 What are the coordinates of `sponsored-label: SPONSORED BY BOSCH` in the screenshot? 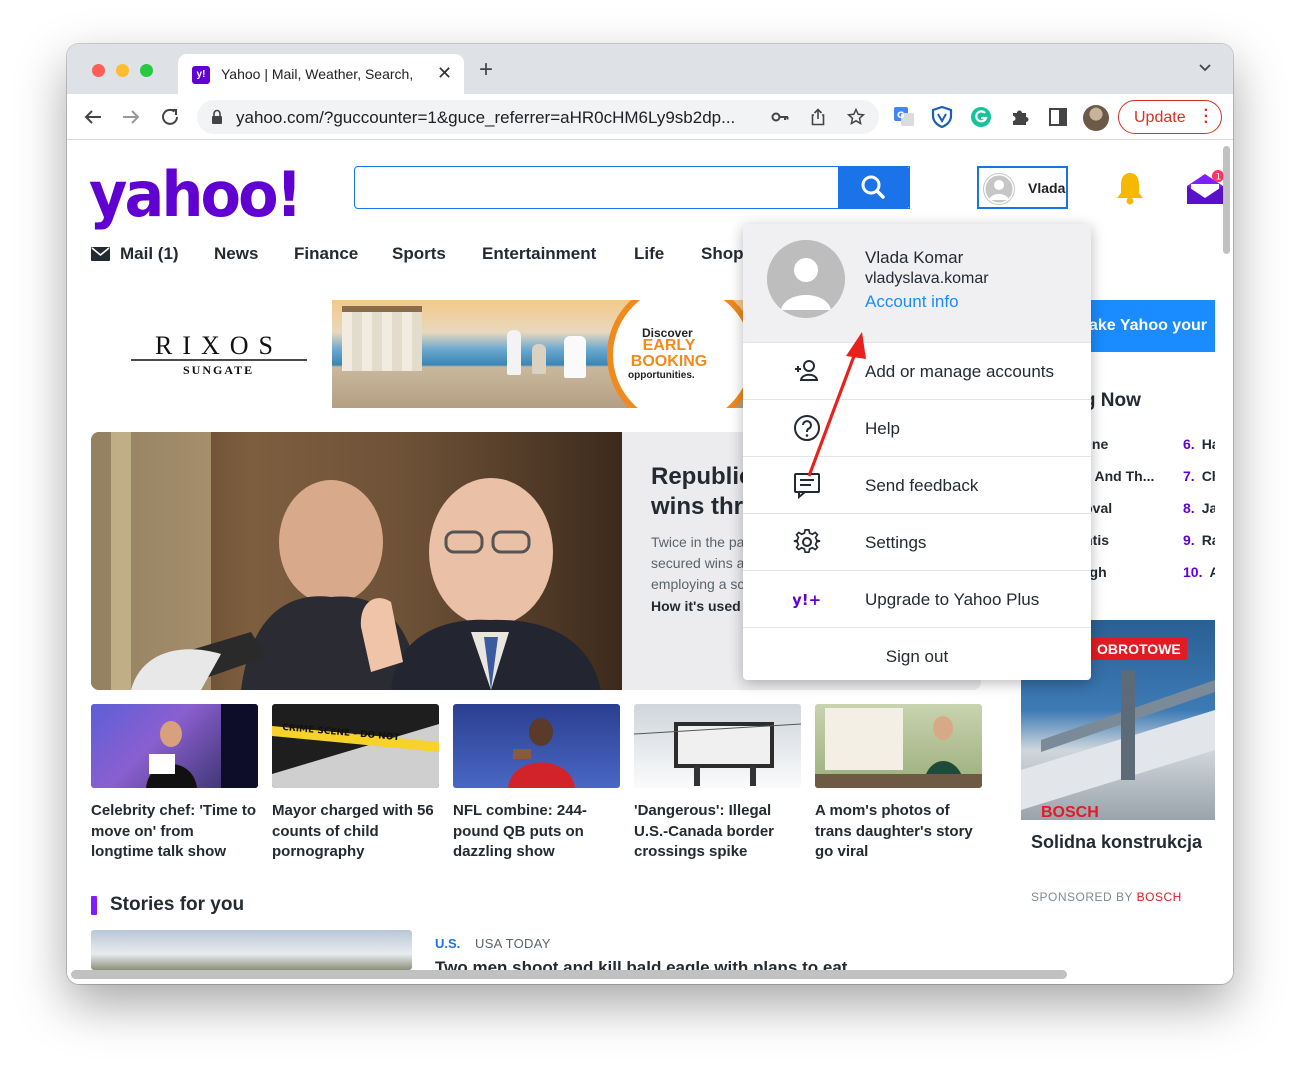 It's located at (1106, 897).